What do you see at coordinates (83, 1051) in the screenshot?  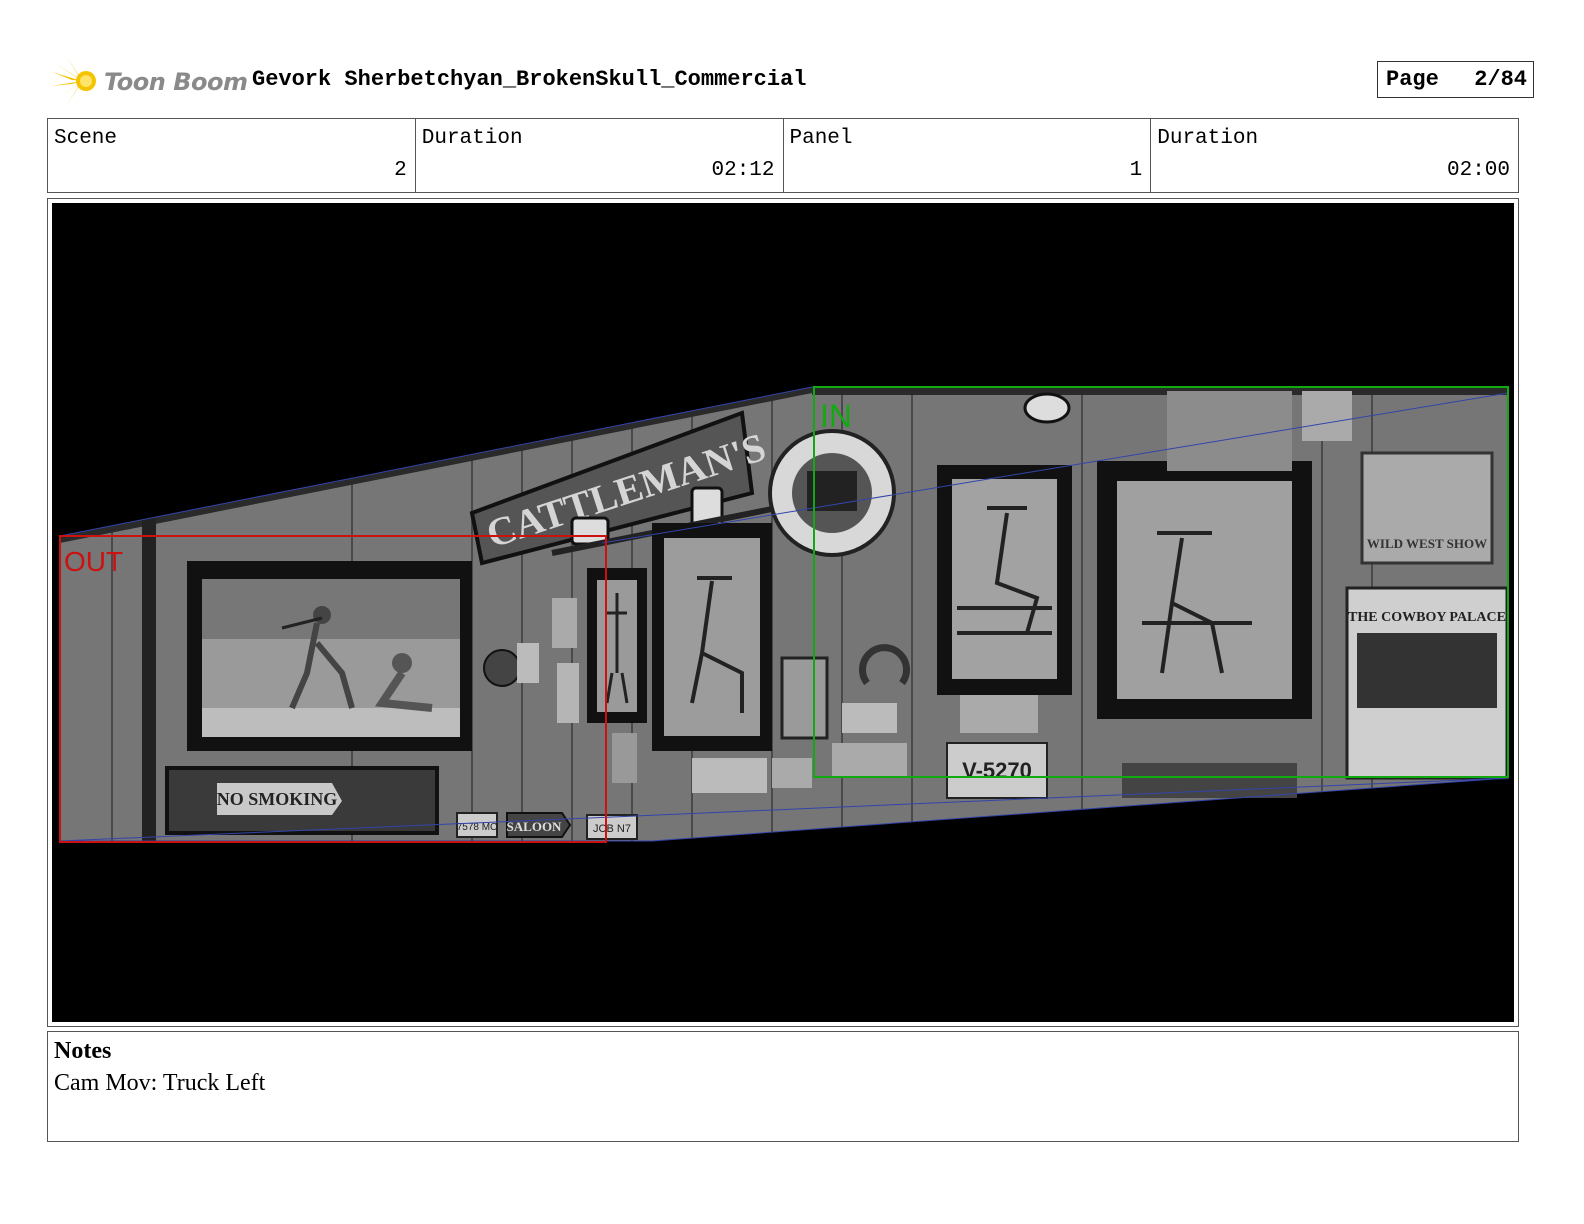 I see `notes-title: Notes` at bounding box center [83, 1051].